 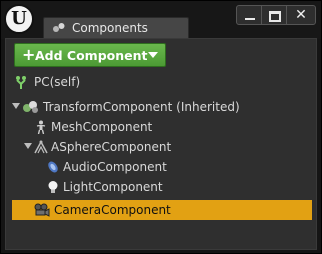 What do you see at coordinates (29, 54) in the screenshot?
I see `plus-icon: +` at bounding box center [29, 54].